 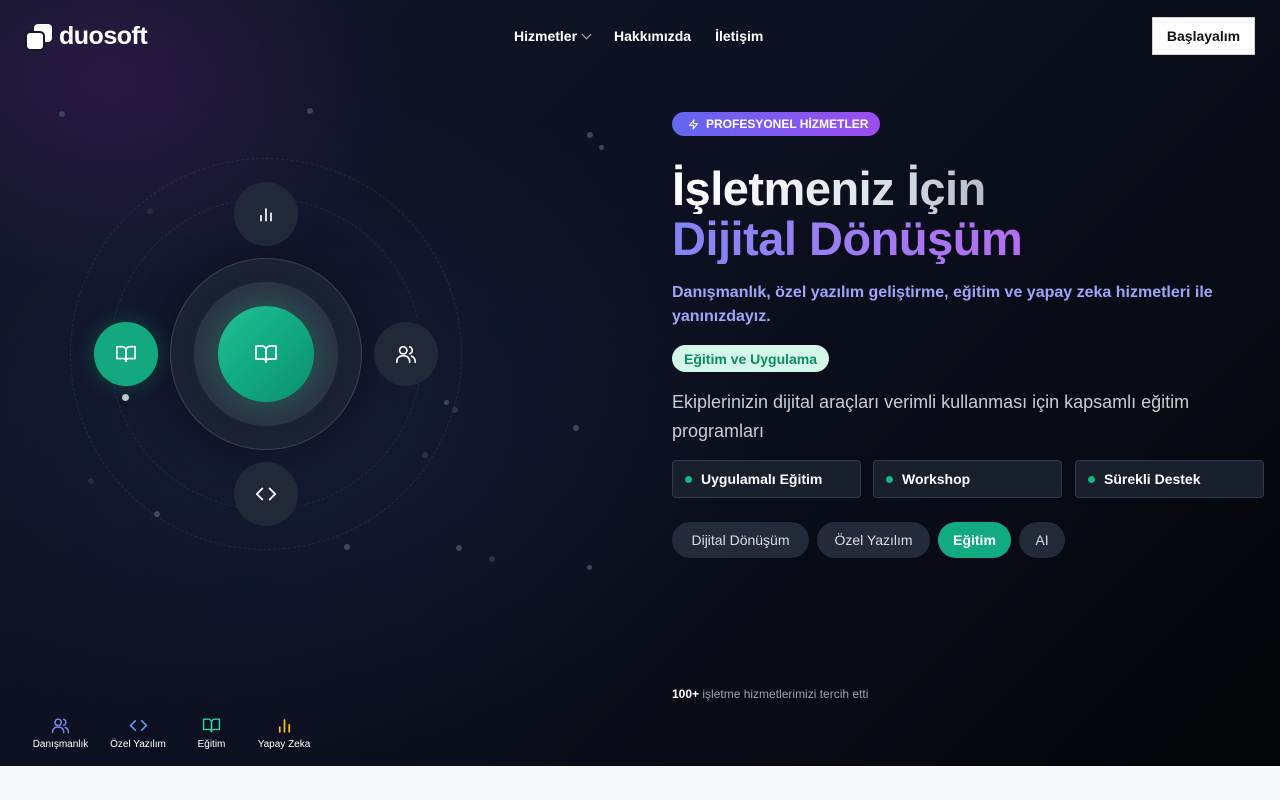 What do you see at coordinates (60, 744) in the screenshot?
I see `bottom-nav-label: Danışmanlık` at bounding box center [60, 744].